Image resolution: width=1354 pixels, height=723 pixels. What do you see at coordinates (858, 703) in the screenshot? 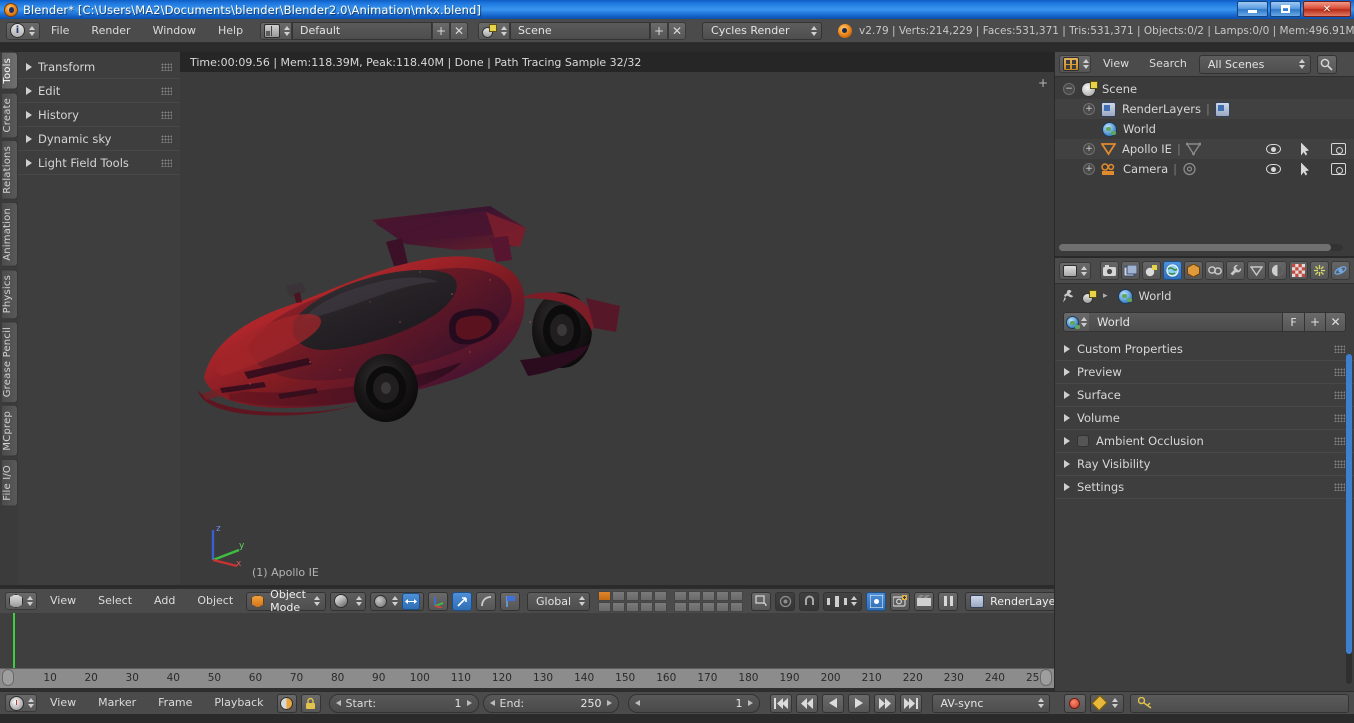
I see `play-button` at bounding box center [858, 703].